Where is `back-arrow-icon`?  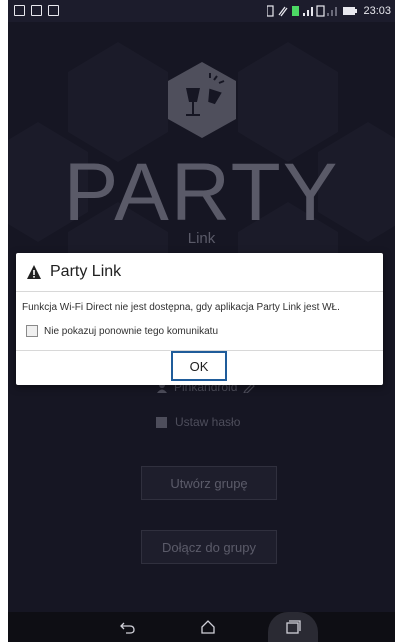 back-arrow-icon is located at coordinates (127, 628).